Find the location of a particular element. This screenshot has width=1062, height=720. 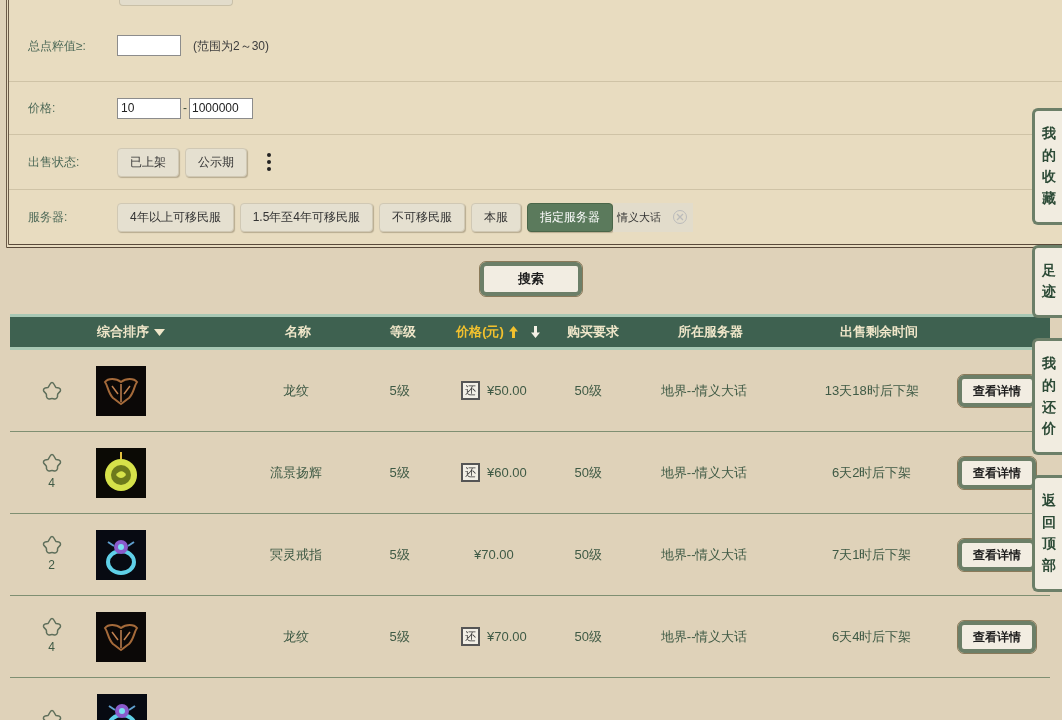

filter-label: 服务器: is located at coordinates (48, 217).